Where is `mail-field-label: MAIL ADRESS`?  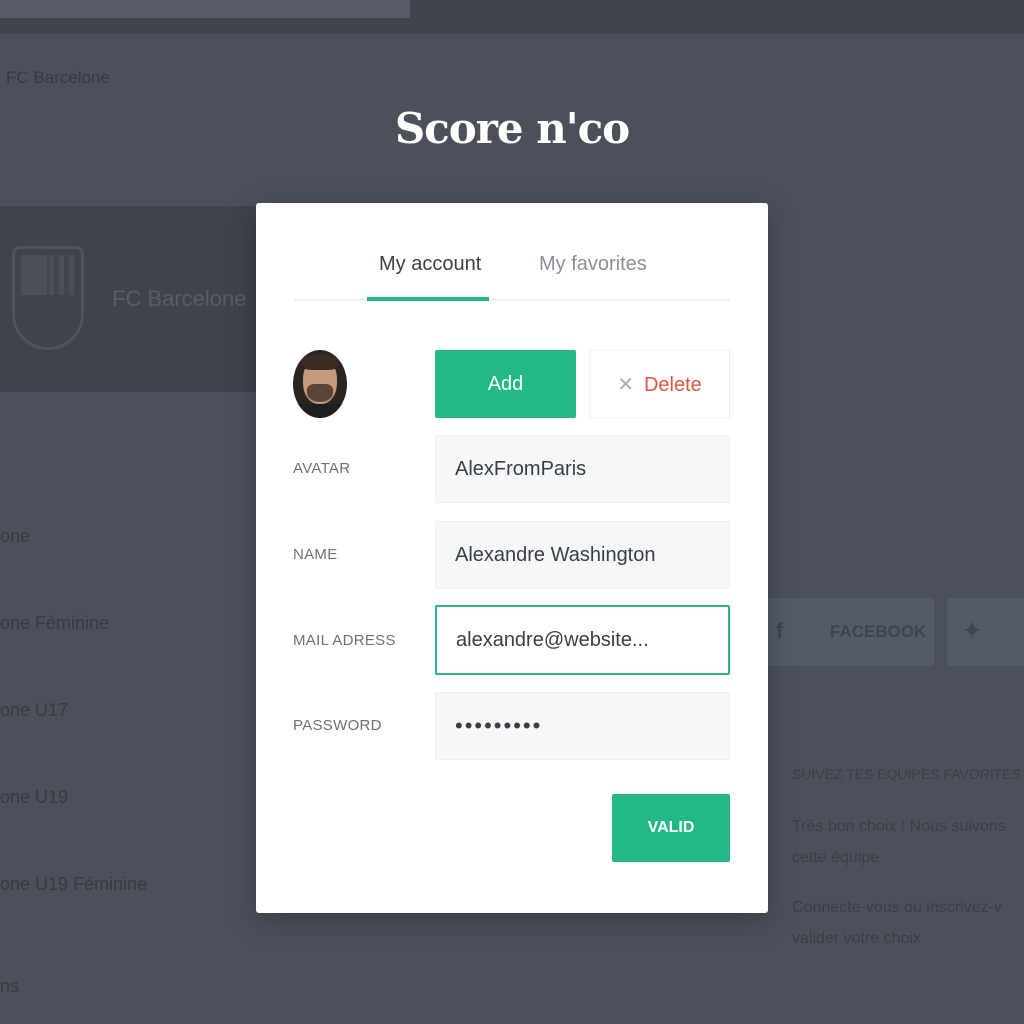 mail-field-label: MAIL ADRESS is located at coordinates (344, 640).